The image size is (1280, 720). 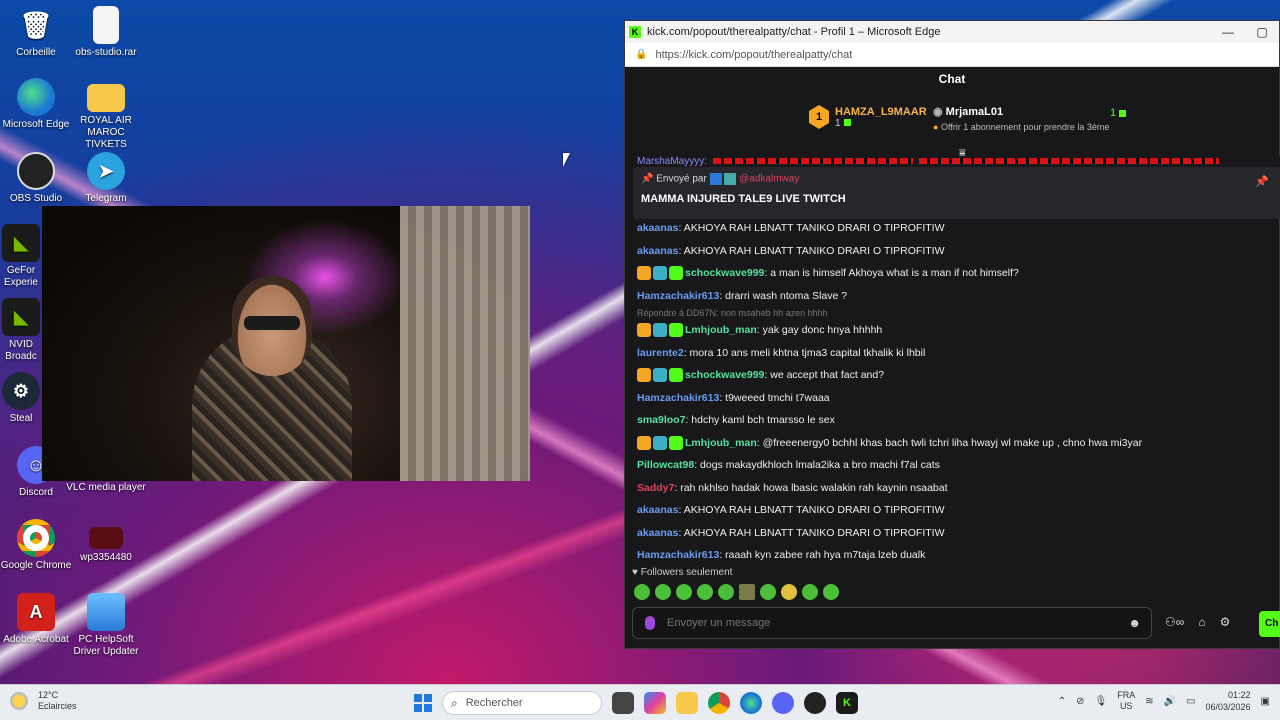 I want to click on recycle-bin-shortcut: 🗑 Corbeille, so click(x=36, y=32).